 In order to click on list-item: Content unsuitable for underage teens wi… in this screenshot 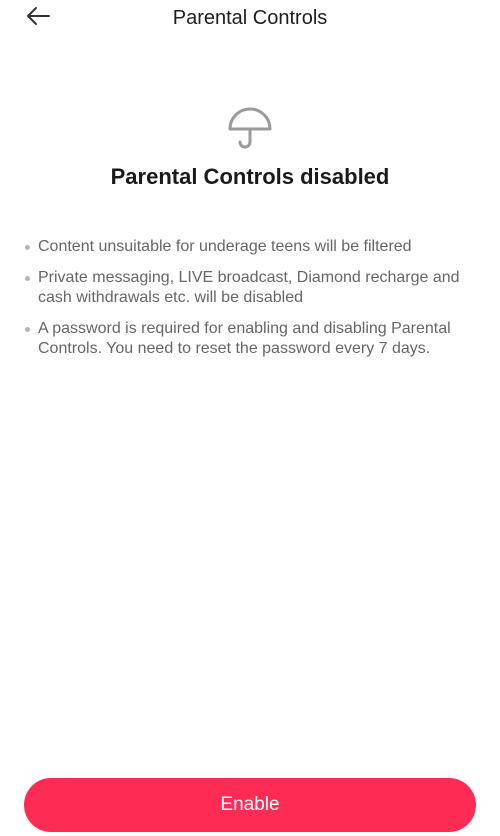, I will do `click(250, 247)`.